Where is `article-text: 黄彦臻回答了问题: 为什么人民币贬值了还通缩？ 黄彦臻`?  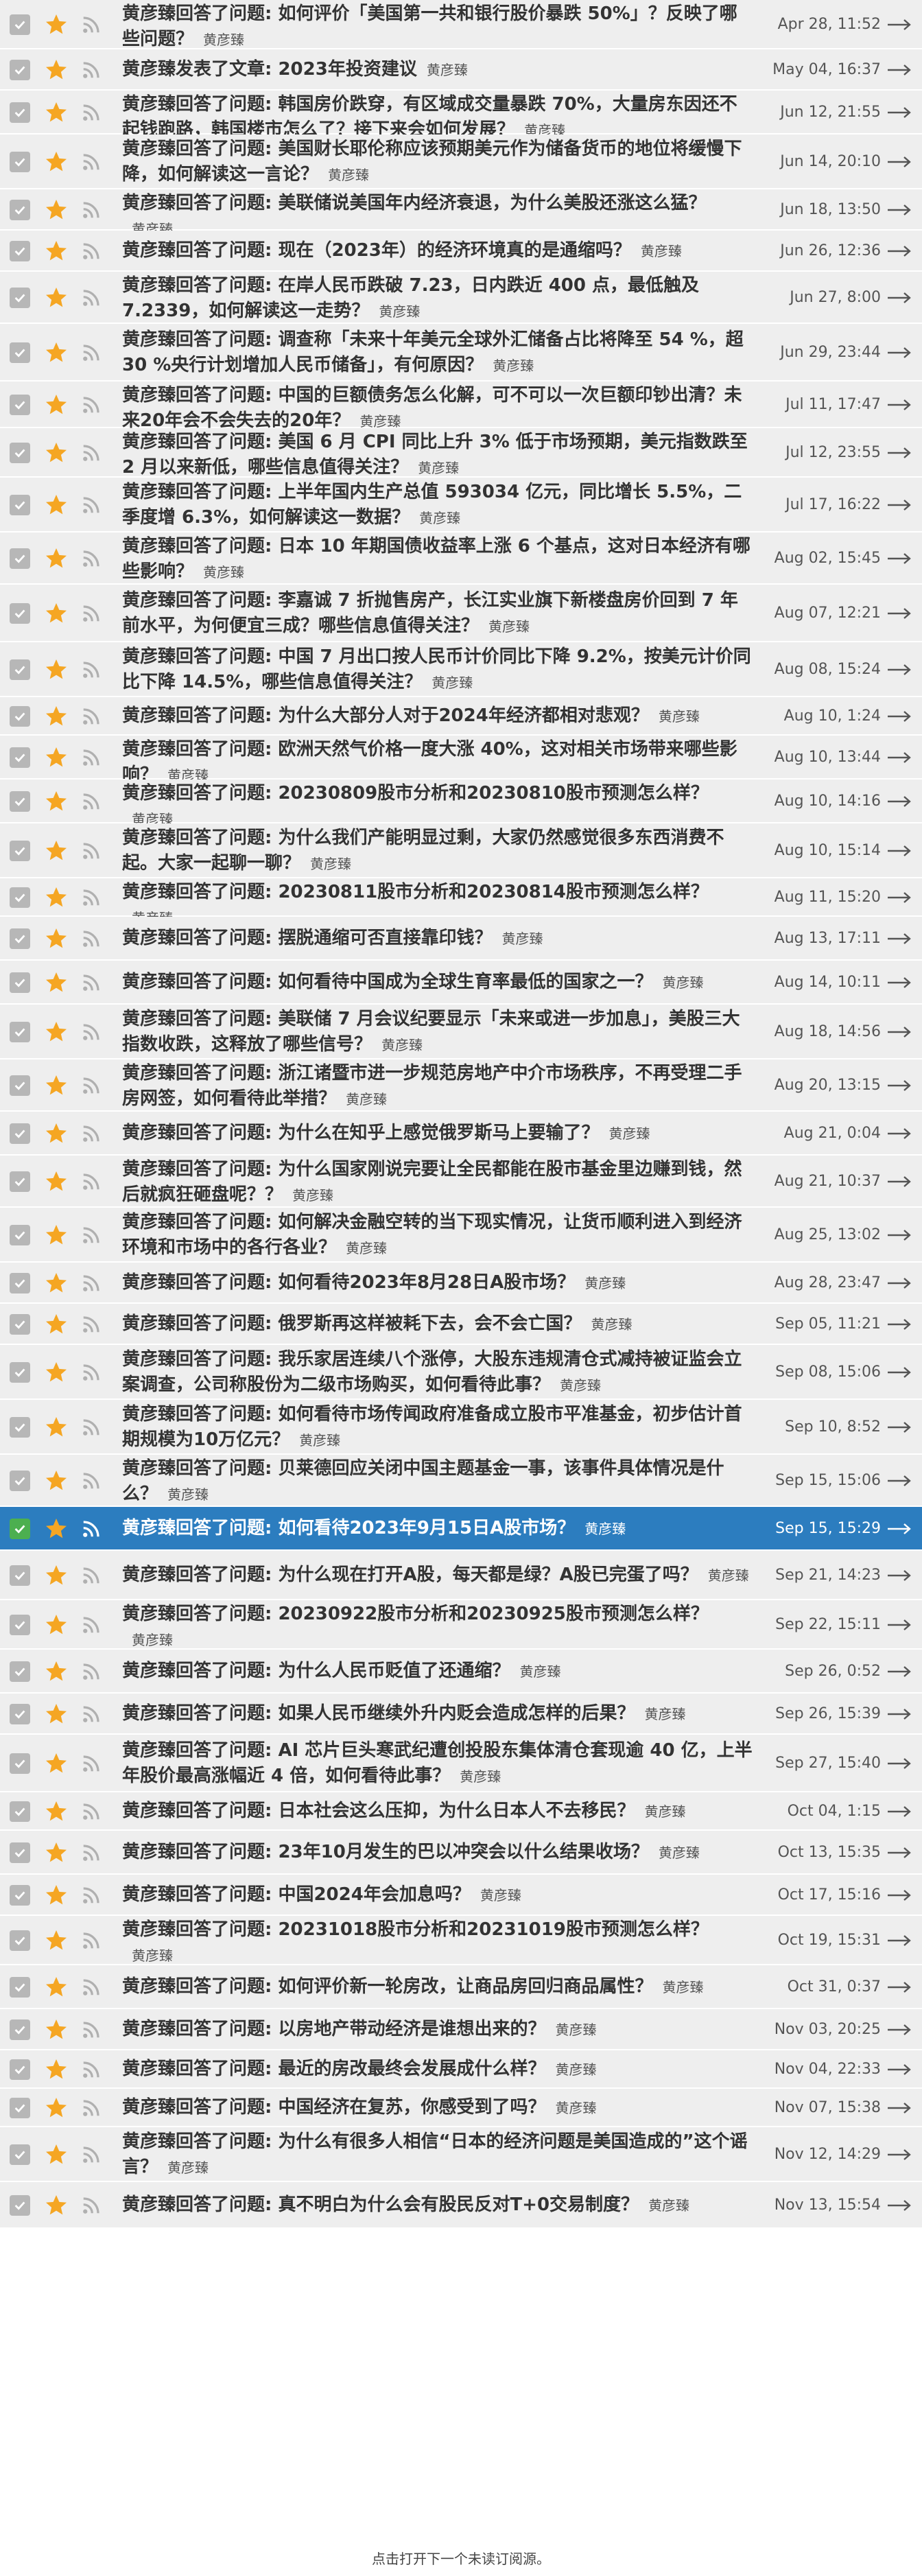 article-text: 黄彦臻回答了问题: 为什么人民币贬值了还通缩？ 黄彦臻 is located at coordinates (437, 1672).